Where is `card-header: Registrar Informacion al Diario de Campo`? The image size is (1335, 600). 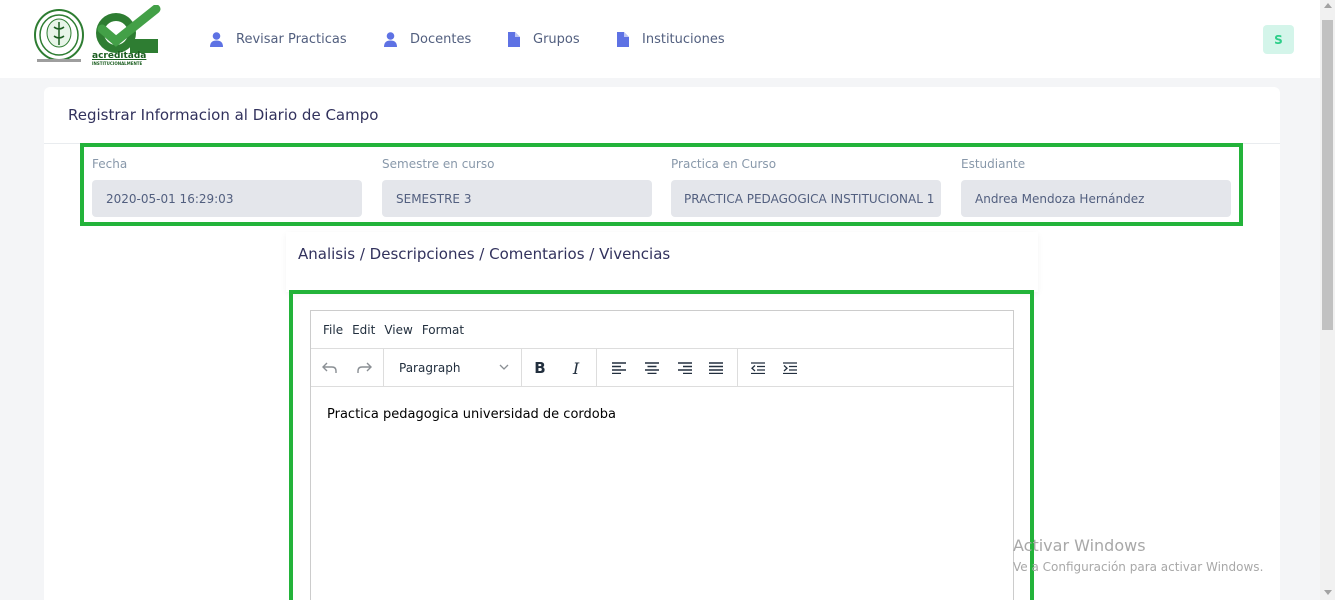
card-header: Registrar Informacion al Diario de Campo is located at coordinates (662, 115).